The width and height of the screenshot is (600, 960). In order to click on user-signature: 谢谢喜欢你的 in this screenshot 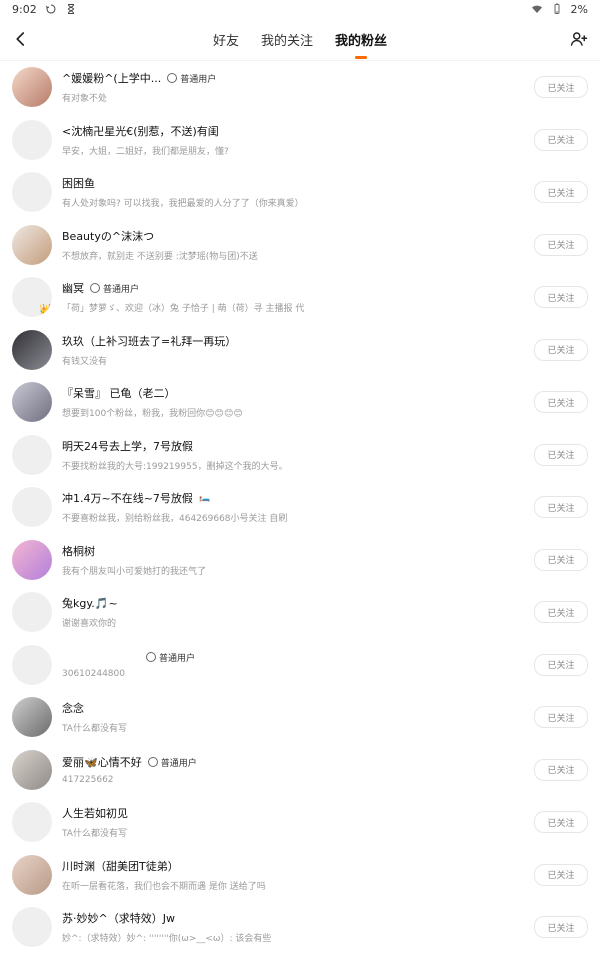, I will do `click(89, 624)`.